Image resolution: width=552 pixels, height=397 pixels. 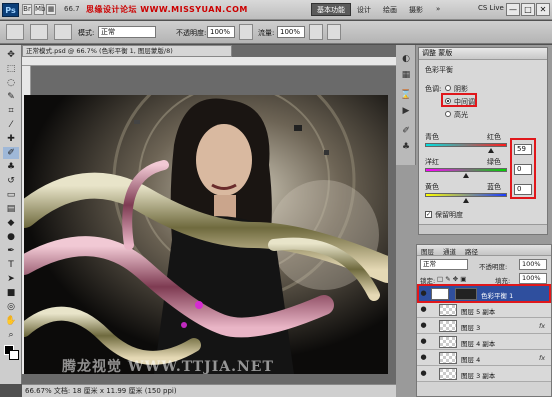 What do you see at coordinates (449, 251) in the screenshot?
I see `tab-channels: 通道` at bounding box center [449, 251].